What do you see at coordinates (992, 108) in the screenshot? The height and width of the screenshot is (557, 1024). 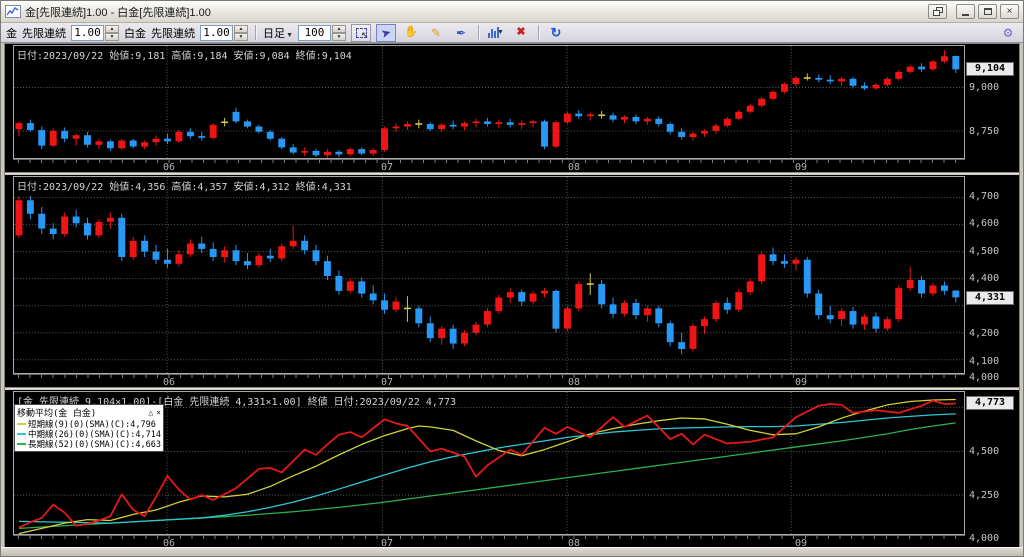 I see `panel-gutter-0: 9,000 8,750 9,104` at bounding box center [992, 108].